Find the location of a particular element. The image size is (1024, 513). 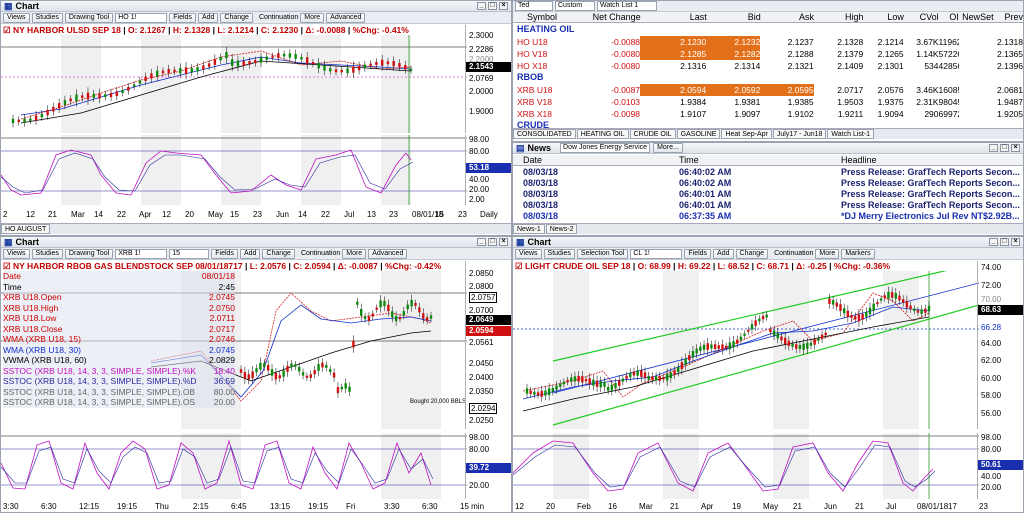

quote-tab: July17 - Jun18 is located at coordinates (799, 134).